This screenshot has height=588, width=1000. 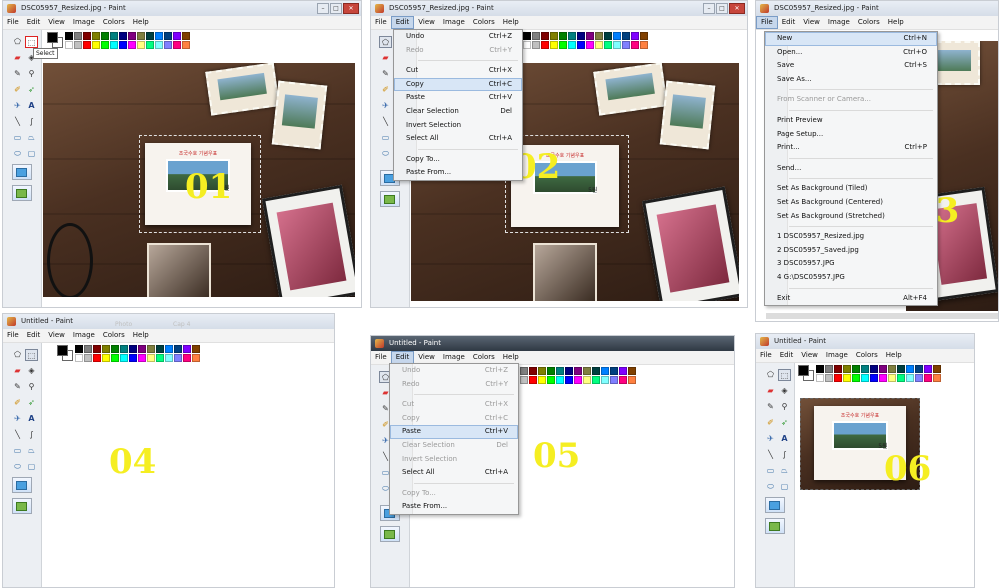 I want to click on maximize-button: □, so click(x=722, y=8).